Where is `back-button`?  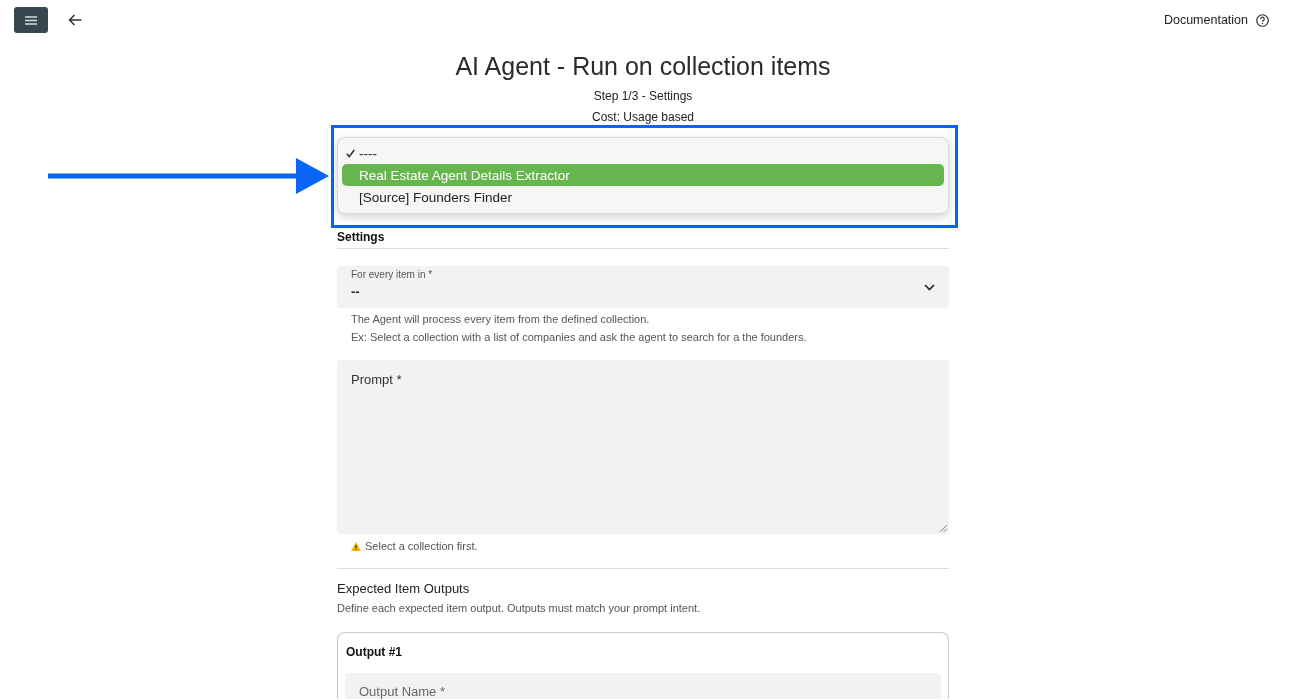 back-button is located at coordinates (75, 20).